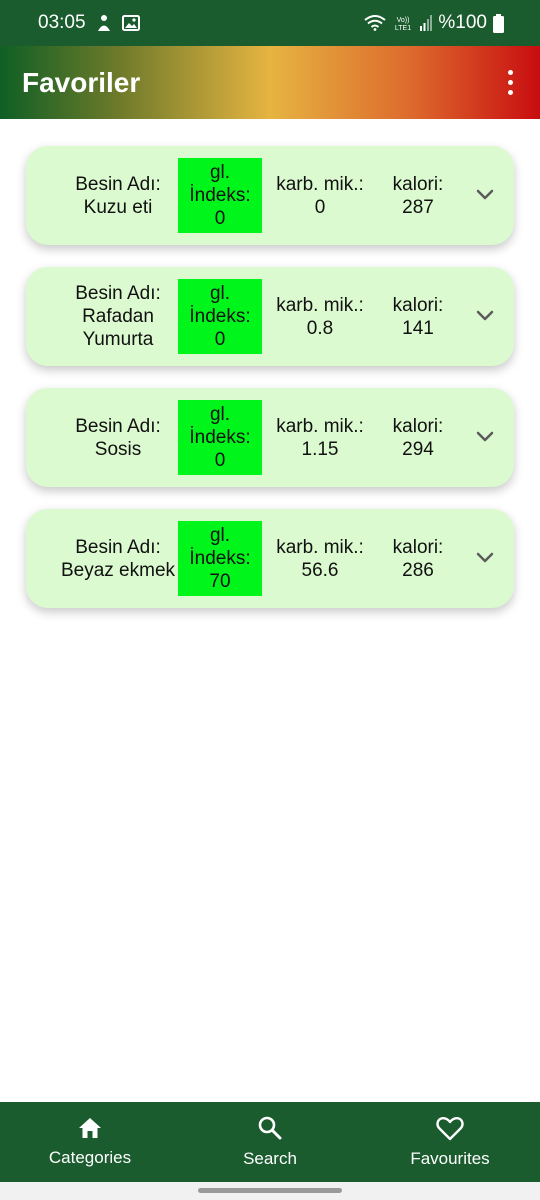 Image resolution: width=540 pixels, height=1200 pixels. Describe the element at coordinates (418, 570) in the screenshot. I see `calorie-value: 286` at that location.